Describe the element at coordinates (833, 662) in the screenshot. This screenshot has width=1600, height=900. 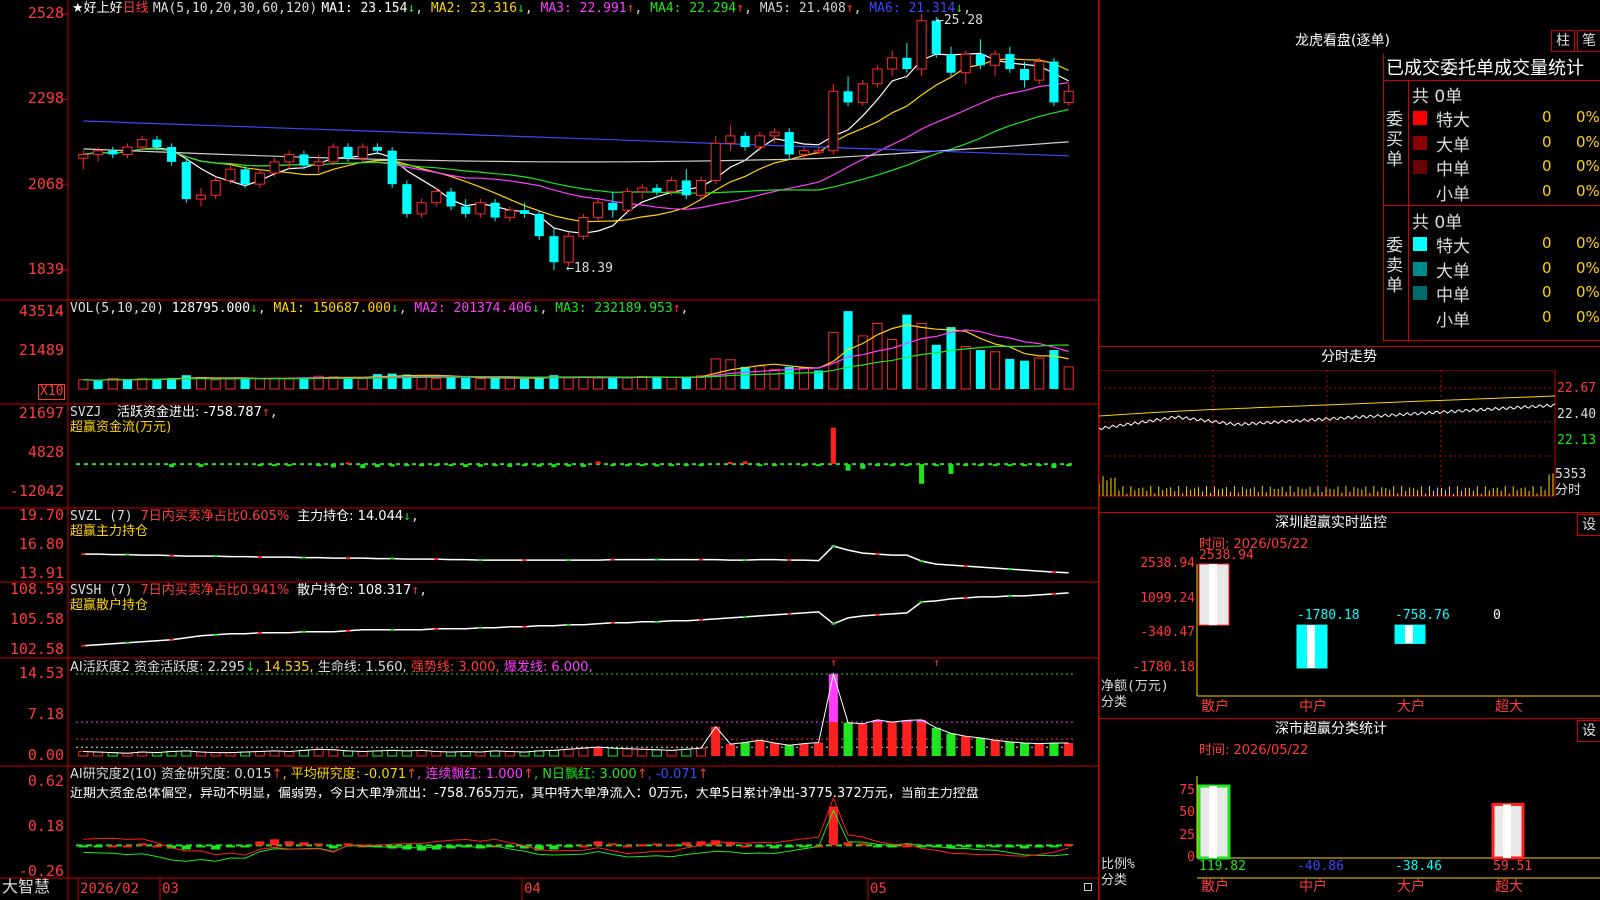
I see `signal-arrow: ↑` at that location.